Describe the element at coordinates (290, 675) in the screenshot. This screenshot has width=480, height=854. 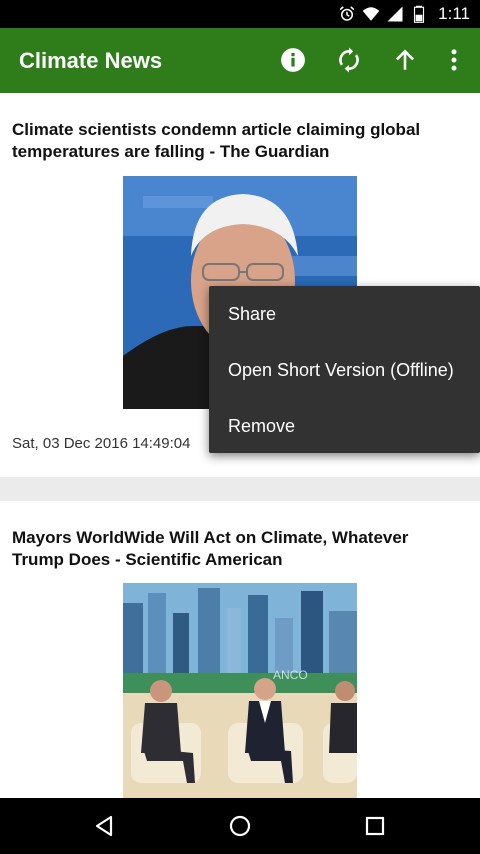
I see `svg-text: ANCO` at that location.